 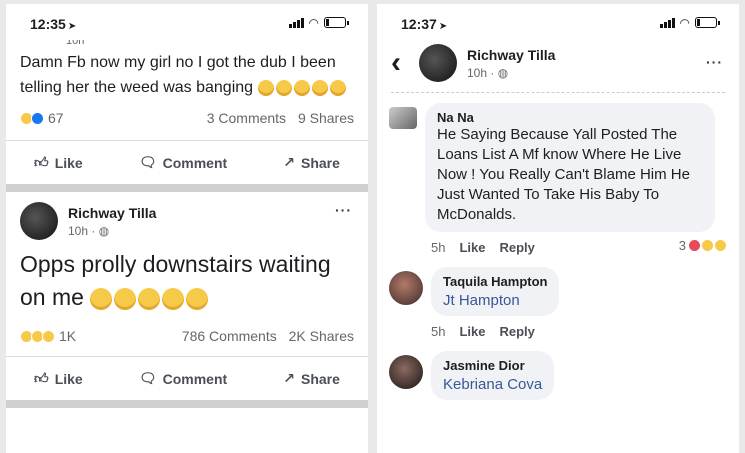 What do you see at coordinates (48, 24) in the screenshot?
I see `status-time: 12:35` at bounding box center [48, 24].